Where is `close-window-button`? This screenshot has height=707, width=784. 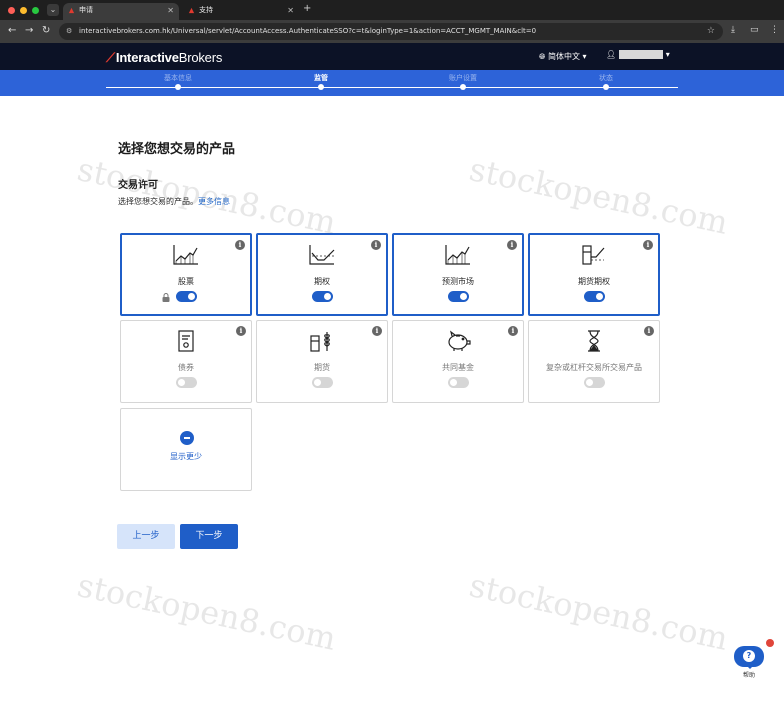 close-window-button is located at coordinates (11, 10).